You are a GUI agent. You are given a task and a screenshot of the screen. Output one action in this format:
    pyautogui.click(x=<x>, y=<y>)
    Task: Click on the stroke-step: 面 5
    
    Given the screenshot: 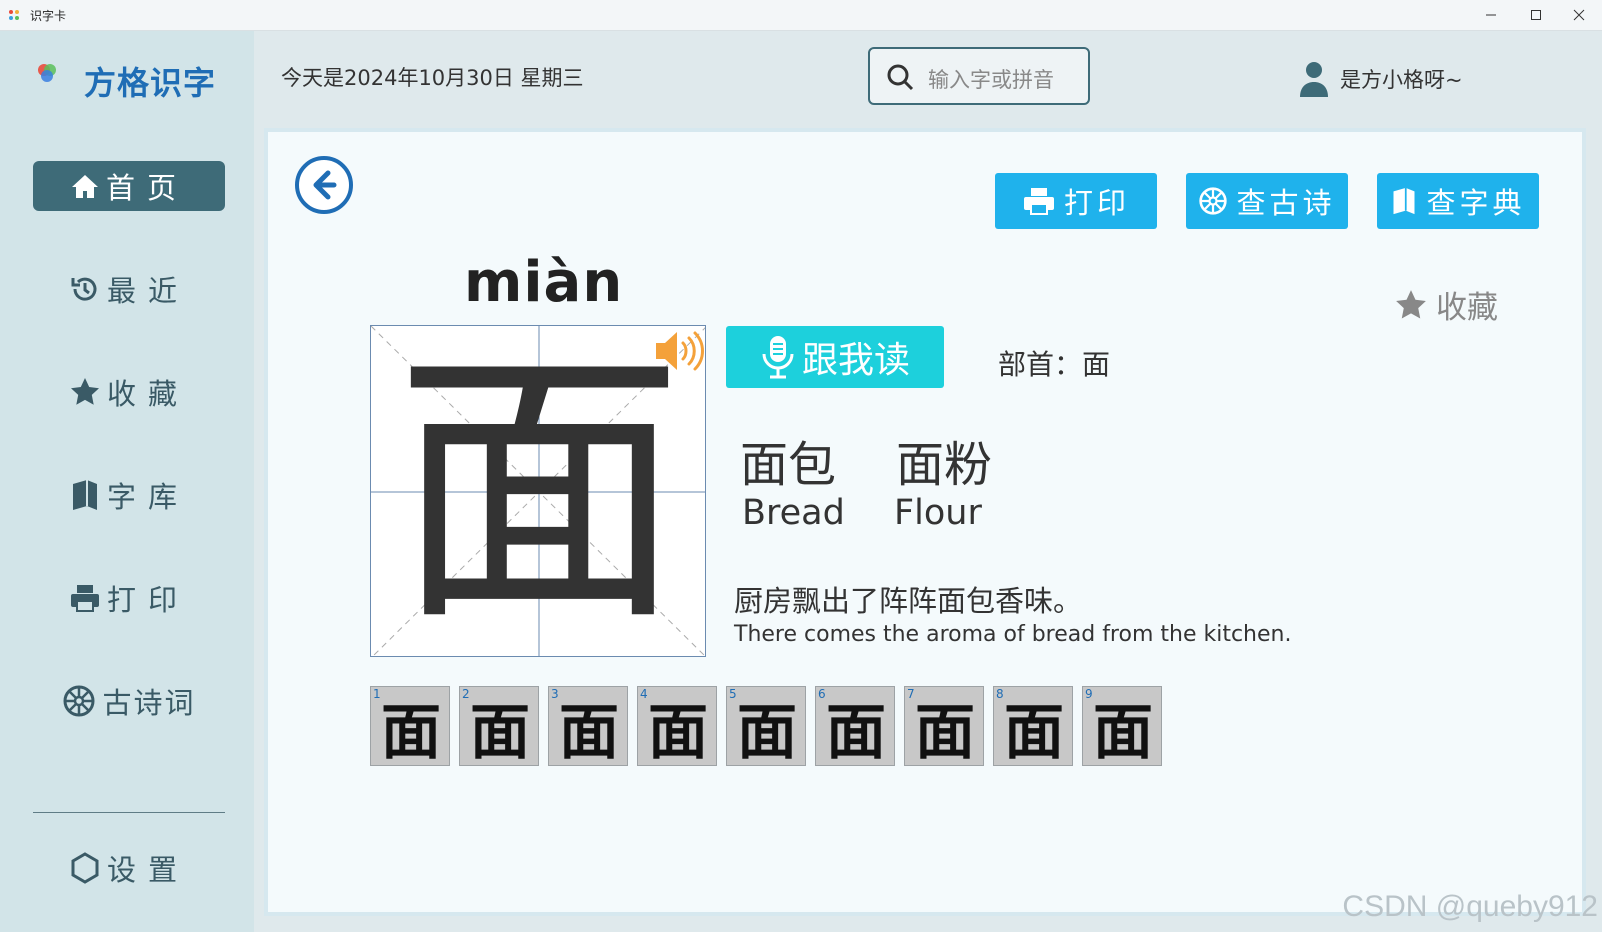 What is the action you would take?
    pyautogui.click(x=766, y=726)
    